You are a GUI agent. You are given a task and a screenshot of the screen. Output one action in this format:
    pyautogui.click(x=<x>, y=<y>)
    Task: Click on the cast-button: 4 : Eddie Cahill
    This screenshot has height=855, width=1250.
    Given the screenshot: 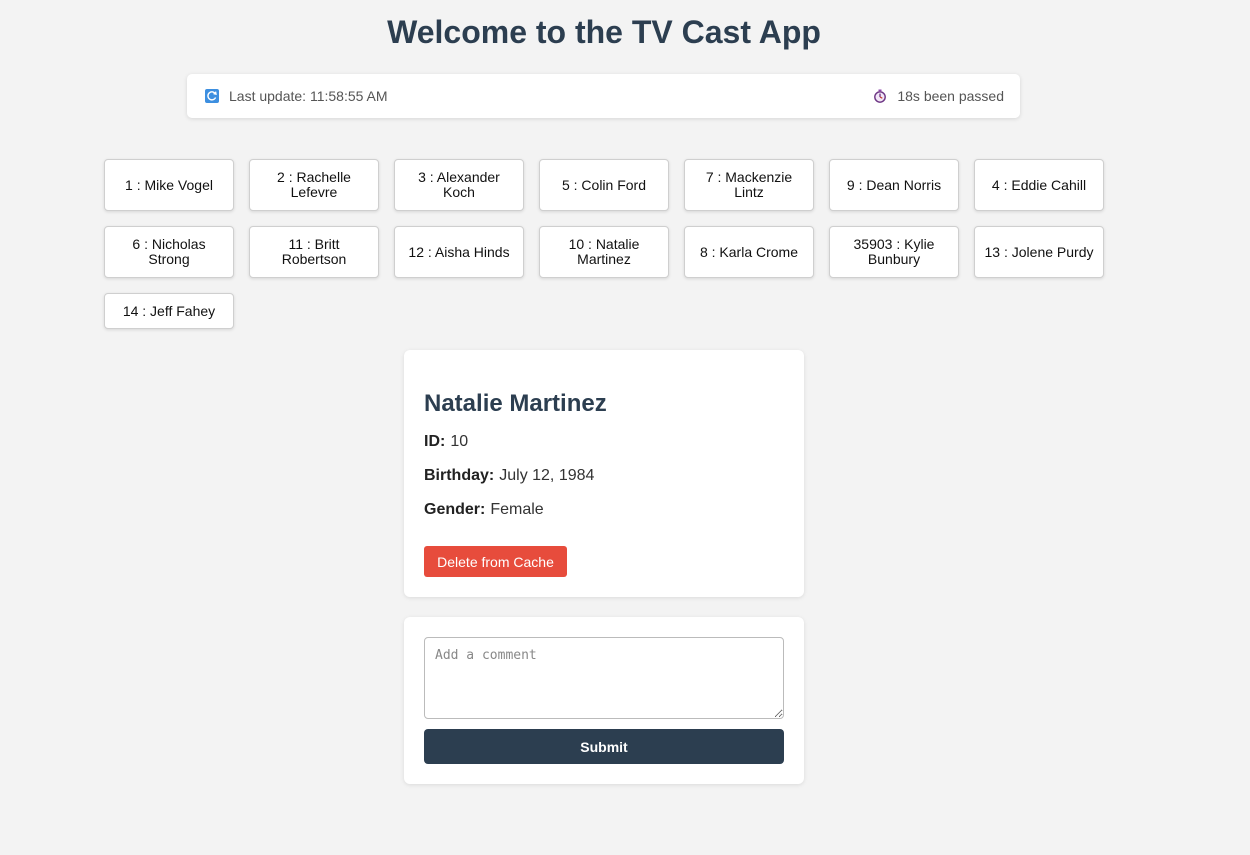 What is the action you would take?
    pyautogui.click(x=1039, y=185)
    